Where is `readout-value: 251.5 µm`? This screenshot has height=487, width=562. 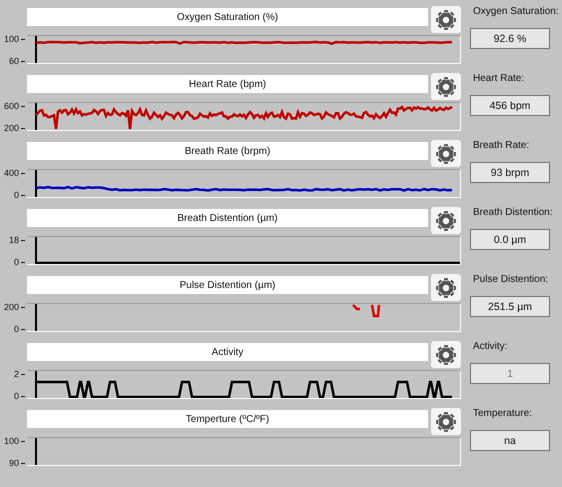 readout-value: 251.5 µm is located at coordinates (510, 306).